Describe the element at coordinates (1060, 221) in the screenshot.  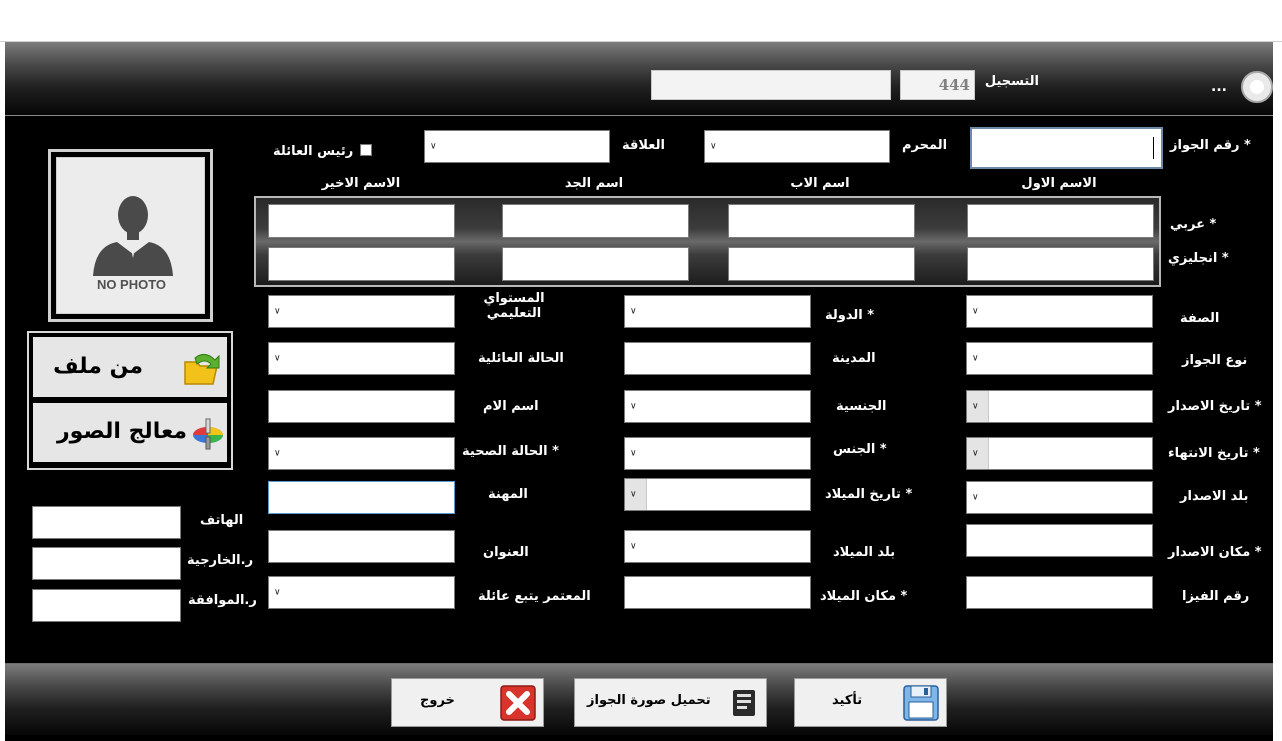
I see `first-name-arabic-input` at that location.